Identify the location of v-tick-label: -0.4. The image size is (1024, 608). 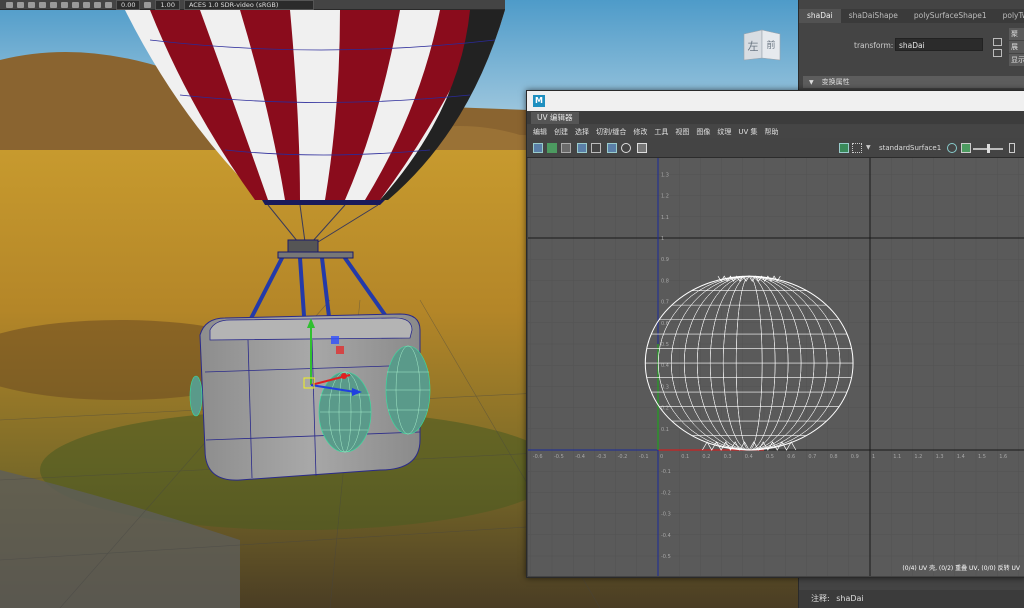
(666, 536).